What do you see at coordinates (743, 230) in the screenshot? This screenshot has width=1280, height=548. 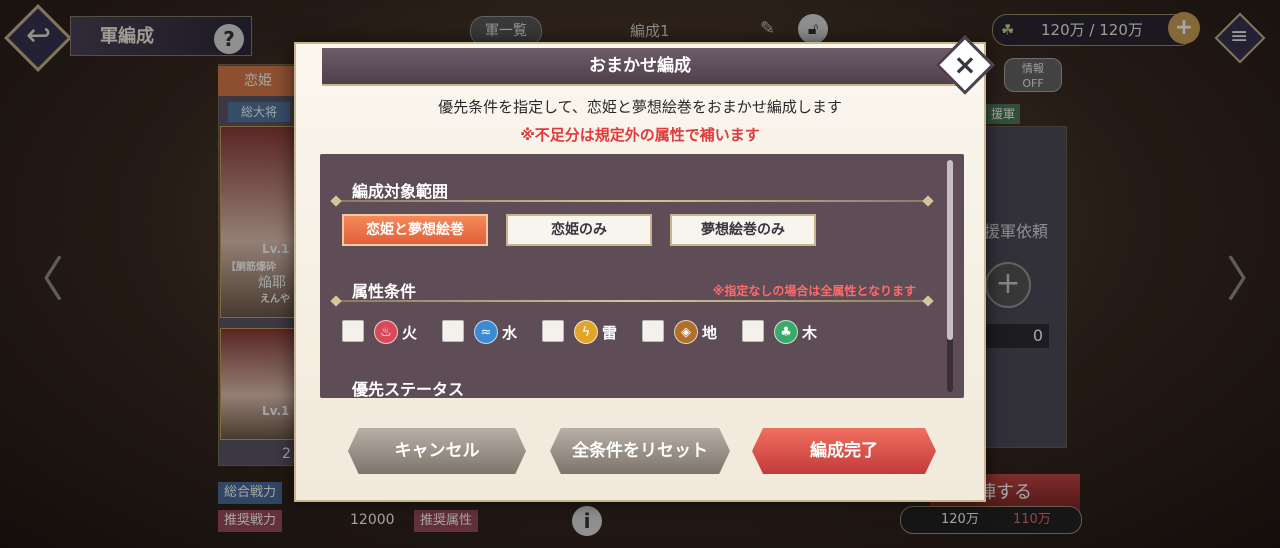 I see `range-option-emaki-only: 夢想絵巻のみ` at bounding box center [743, 230].